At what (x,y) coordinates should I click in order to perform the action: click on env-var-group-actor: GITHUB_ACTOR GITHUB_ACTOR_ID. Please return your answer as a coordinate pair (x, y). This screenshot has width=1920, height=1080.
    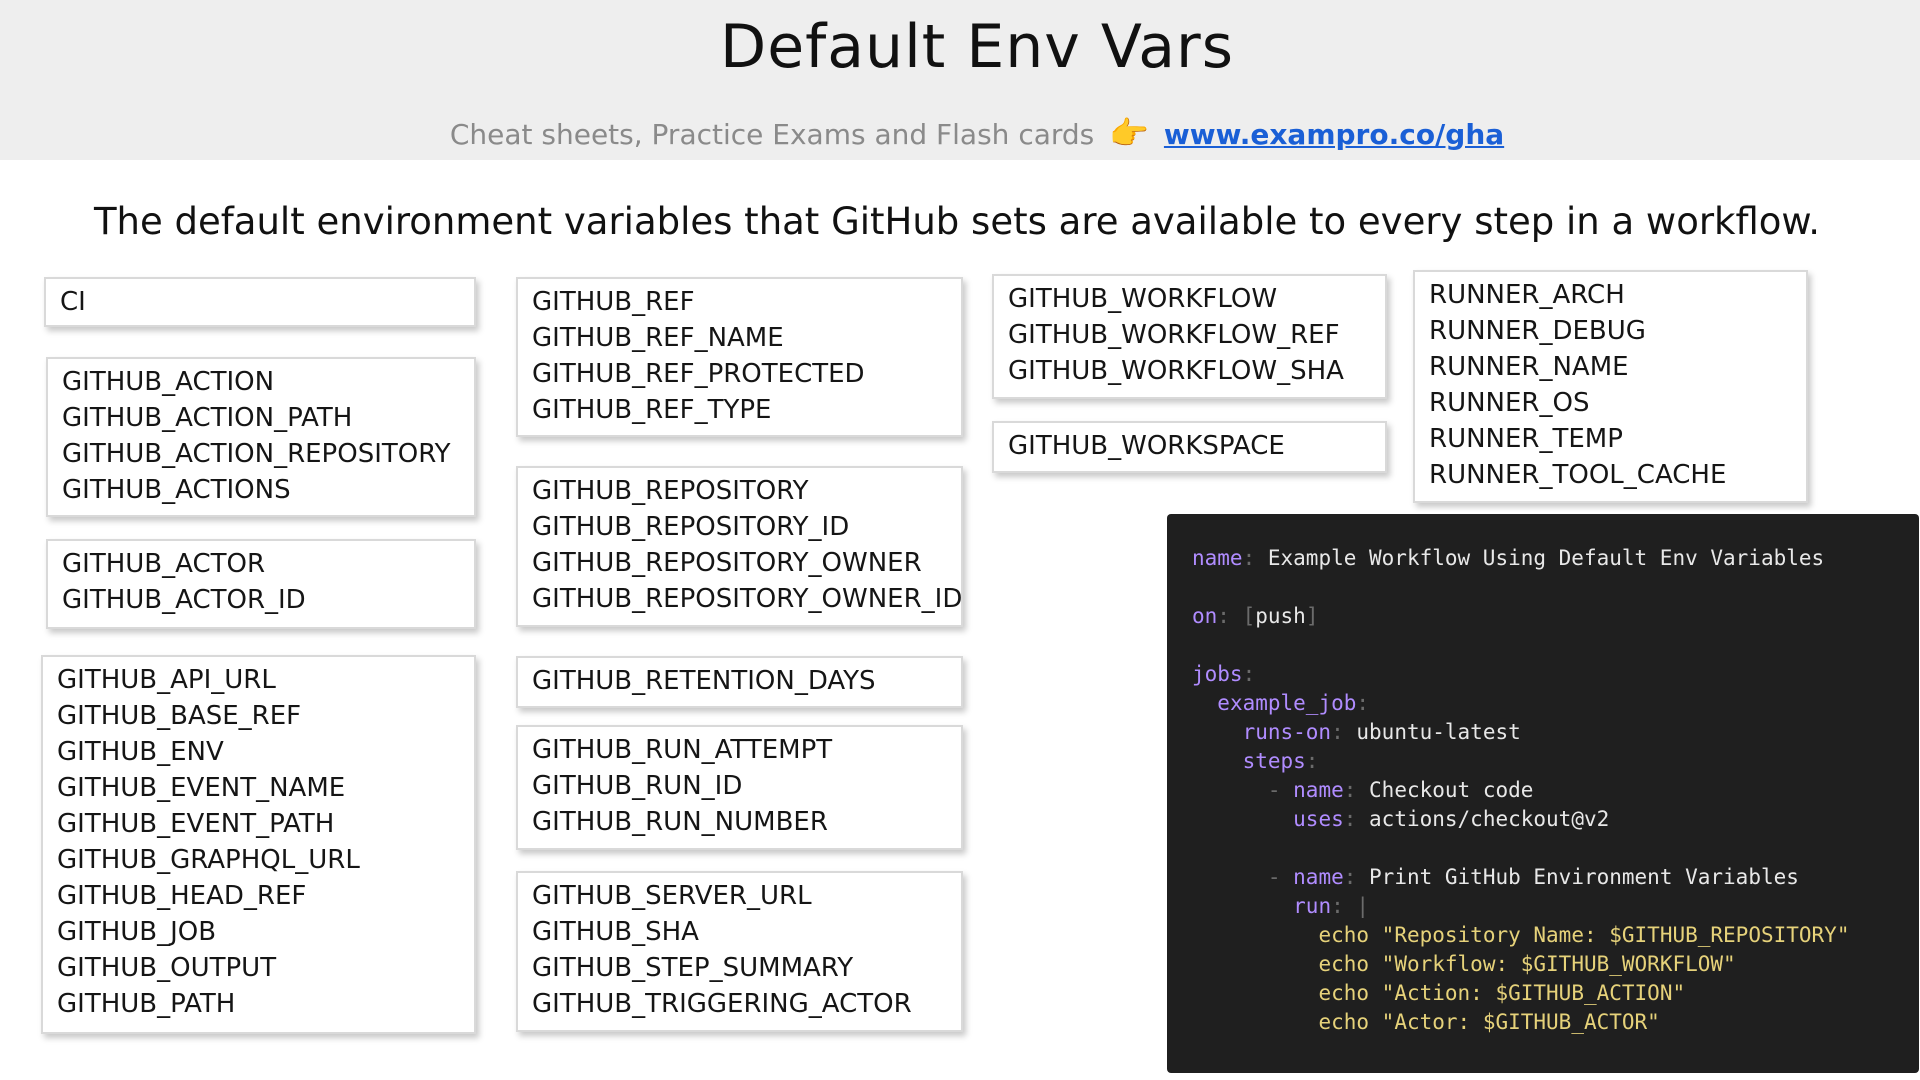
    Looking at the image, I should click on (261, 584).